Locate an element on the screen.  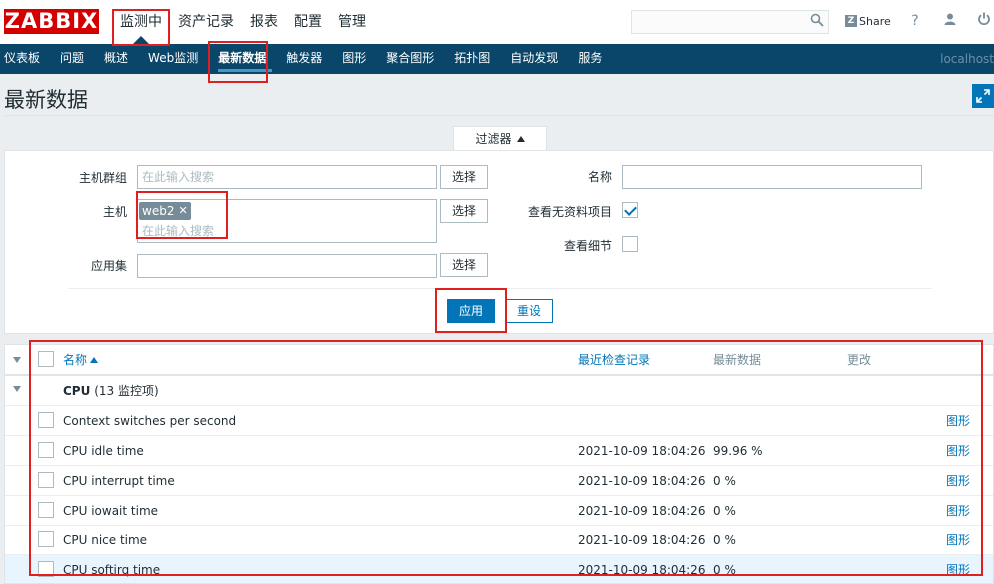
menu-reports: 报表 is located at coordinates (264, 22).